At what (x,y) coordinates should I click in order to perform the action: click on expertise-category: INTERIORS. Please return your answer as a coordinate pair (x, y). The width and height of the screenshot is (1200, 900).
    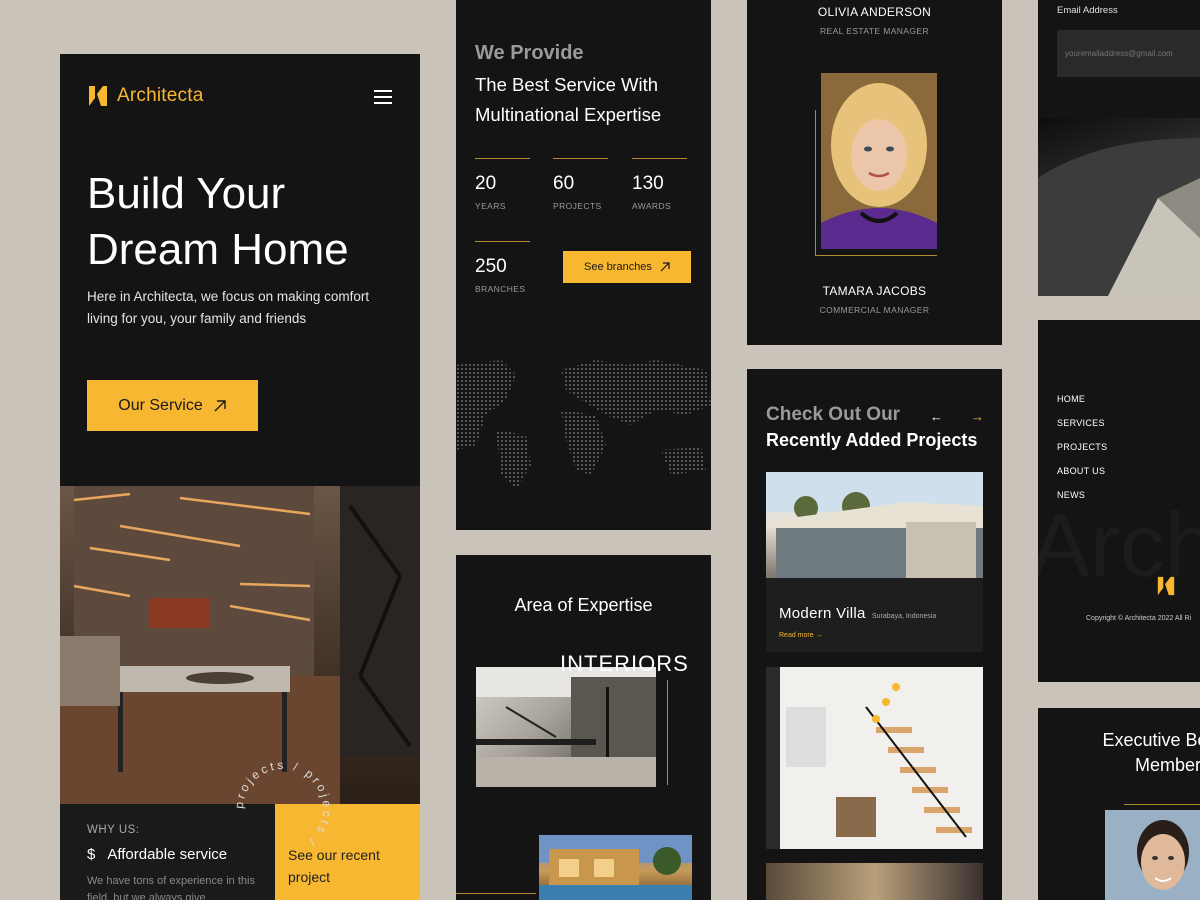
    Looking at the image, I should click on (624, 663).